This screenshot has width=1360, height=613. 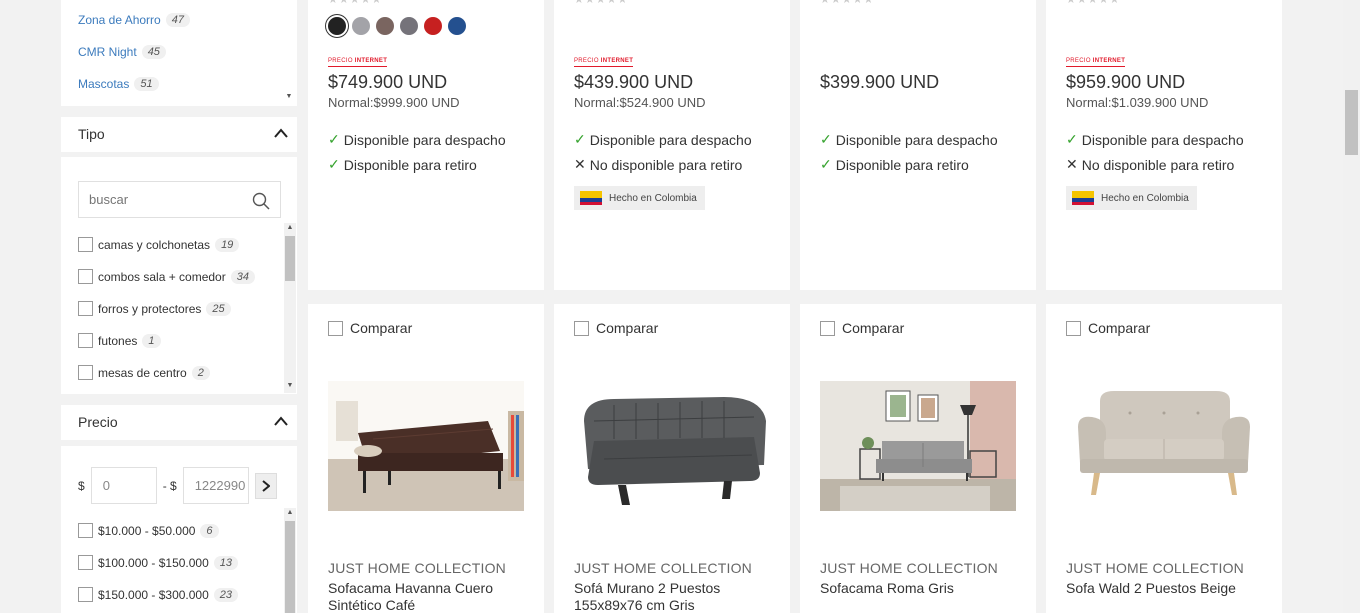 I want to click on availability-despacho: ✓ Disponible para despacho, so click(x=1155, y=139).